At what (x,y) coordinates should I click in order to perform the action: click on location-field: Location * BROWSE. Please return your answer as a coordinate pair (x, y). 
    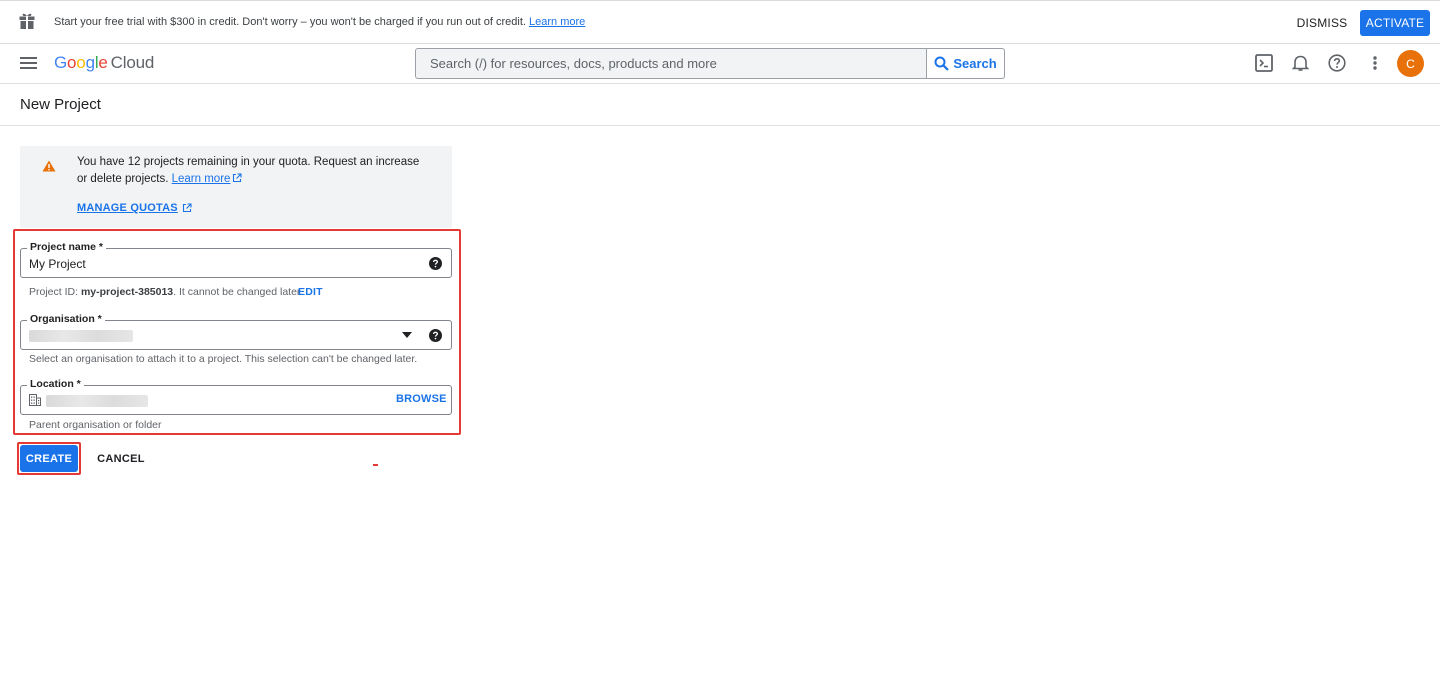
    Looking at the image, I should click on (236, 396).